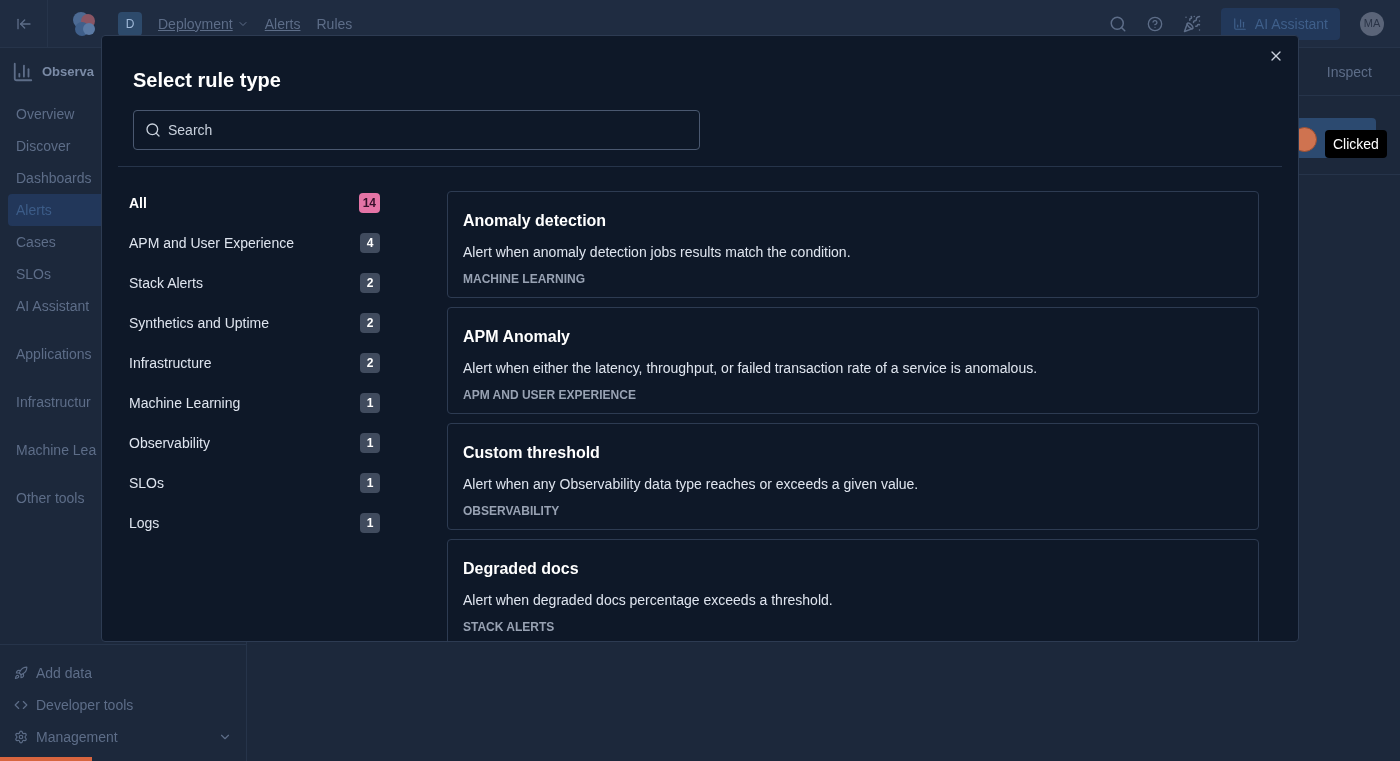 This screenshot has height=761, width=1400. Describe the element at coordinates (254, 443) in the screenshot. I see `category-item: Observability 1` at that location.